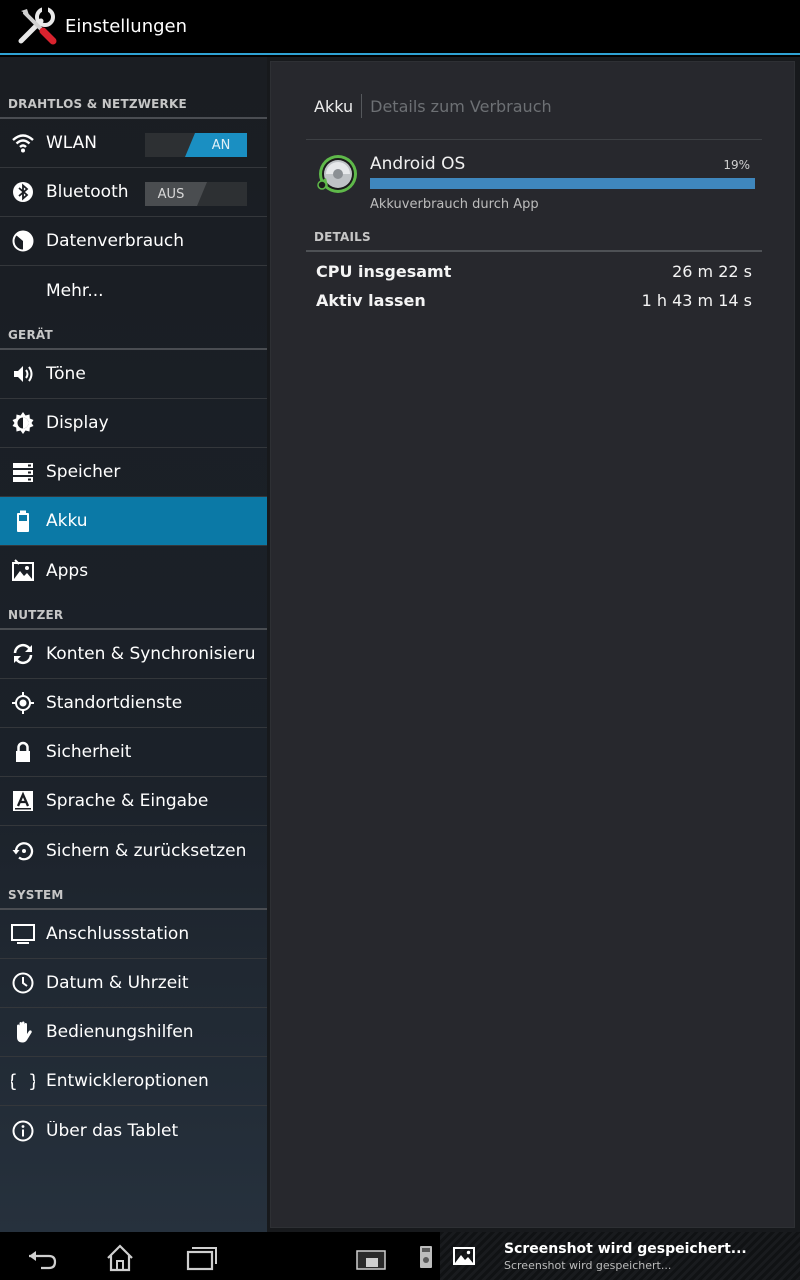 Image resolution: width=800 pixels, height=1280 pixels. Describe the element at coordinates (77, 423) in the screenshot. I see `sidebar-item-label: Display` at that location.